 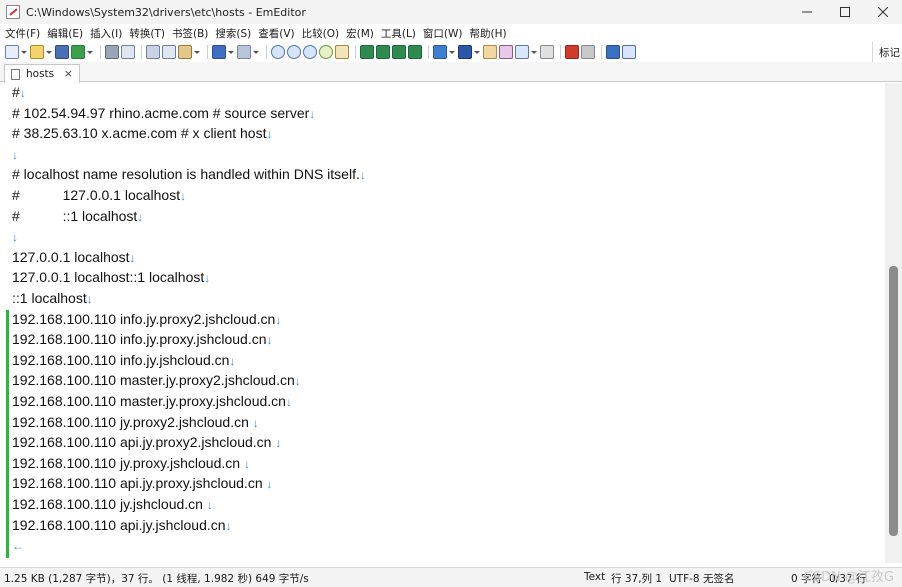 What do you see at coordinates (190, 33) in the screenshot?
I see `menu-bookmarks: 书签(B)` at bounding box center [190, 33].